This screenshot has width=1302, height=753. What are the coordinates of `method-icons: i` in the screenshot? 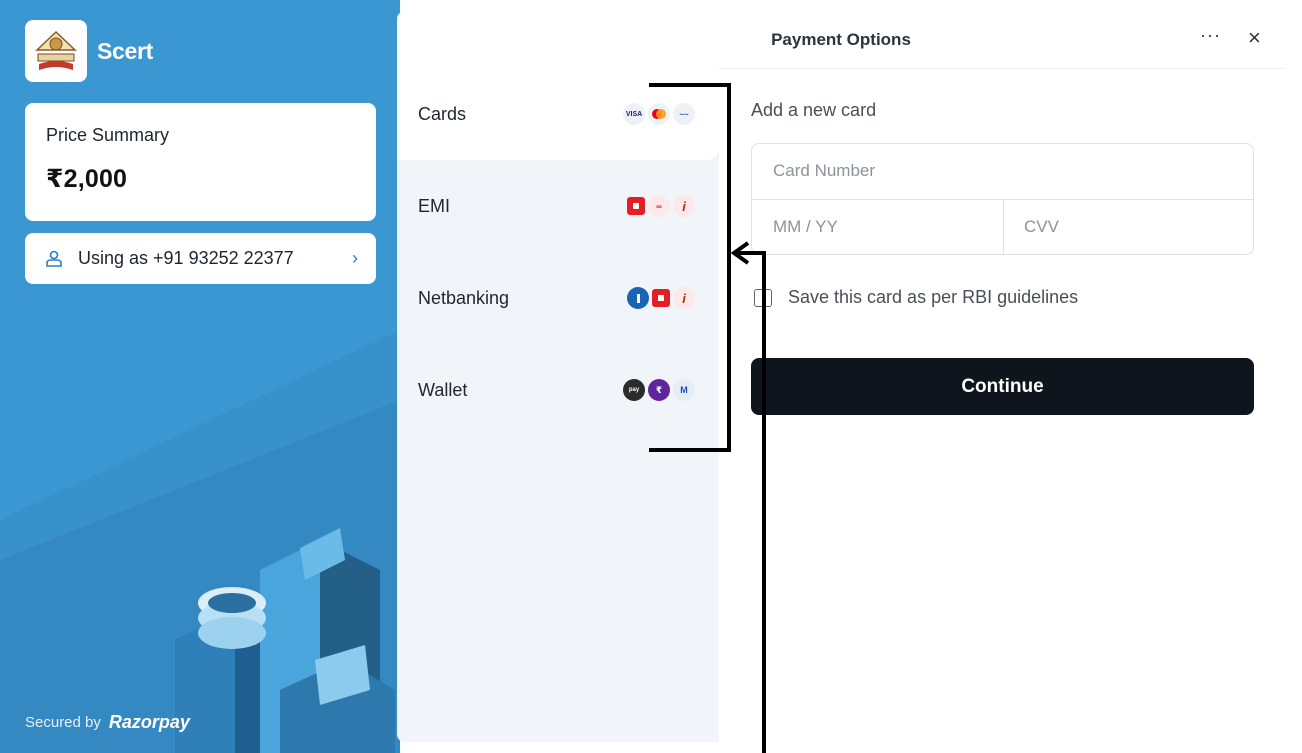 It's located at (661, 298).